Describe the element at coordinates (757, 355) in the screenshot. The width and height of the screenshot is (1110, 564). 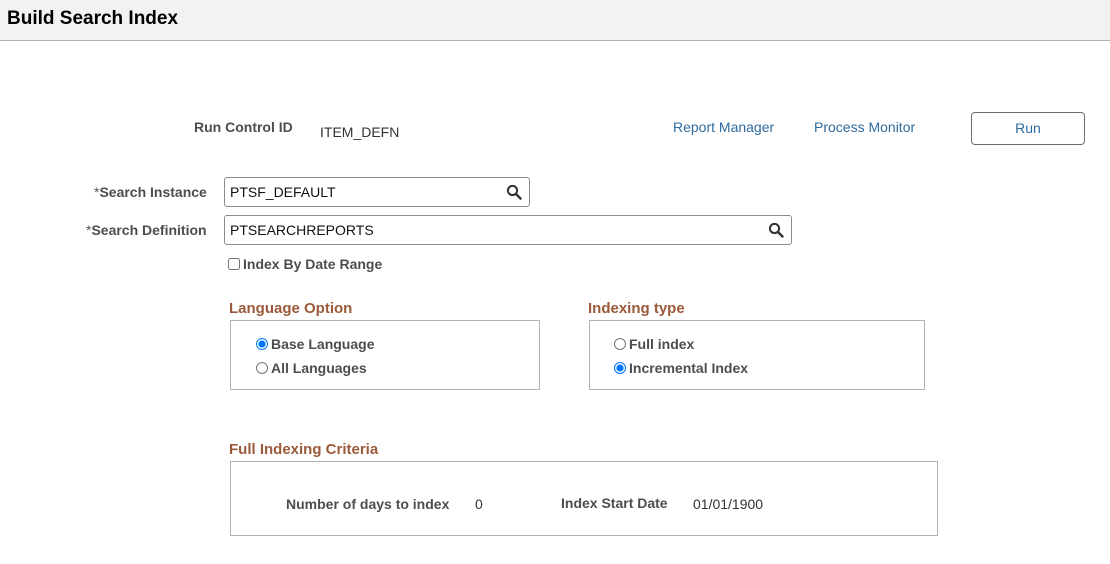
I see `indexing-type-group` at that location.